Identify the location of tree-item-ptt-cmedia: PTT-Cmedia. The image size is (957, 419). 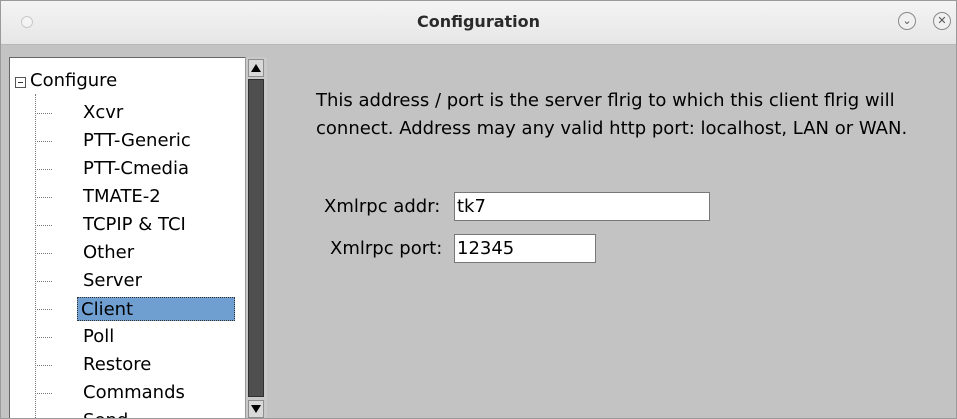
(137, 169).